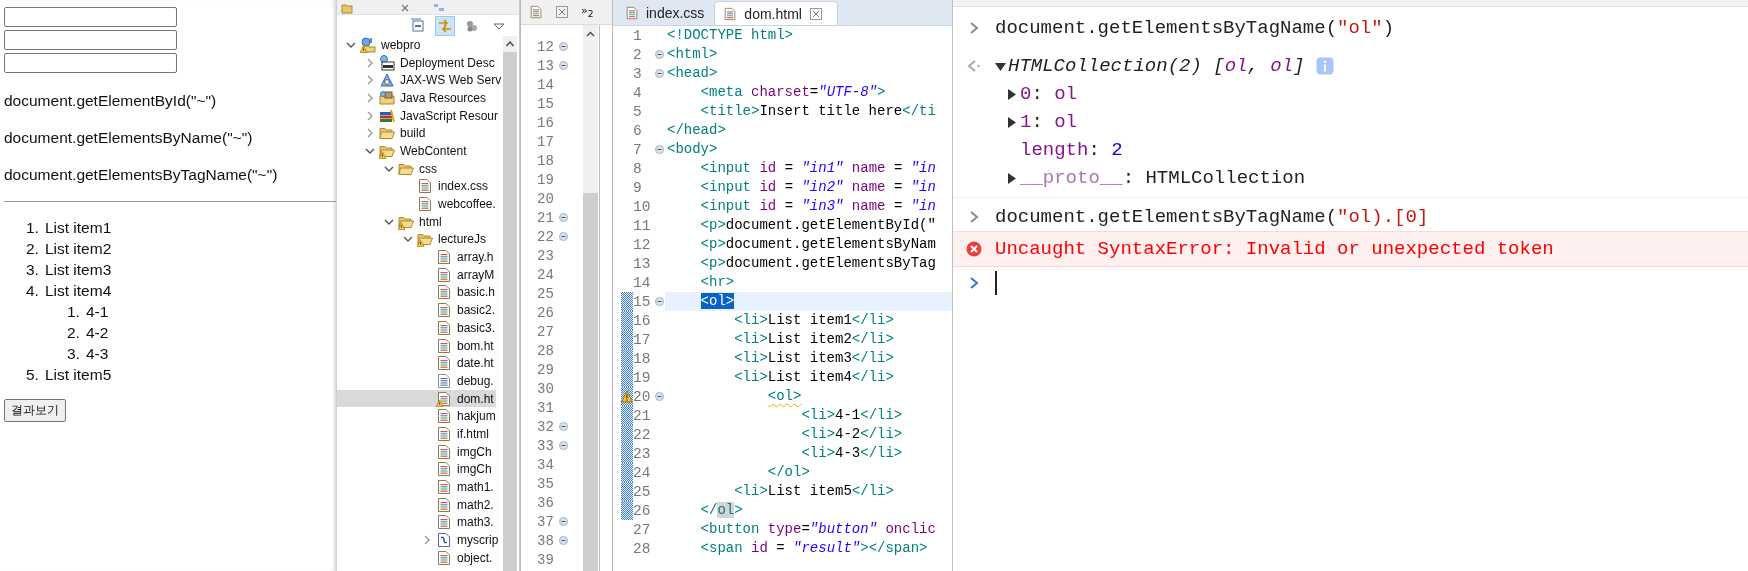 This screenshot has height=571, width=1748. What do you see at coordinates (638, 149) in the screenshot?
I see `line-number: 7` at bounding box center [638, 149].